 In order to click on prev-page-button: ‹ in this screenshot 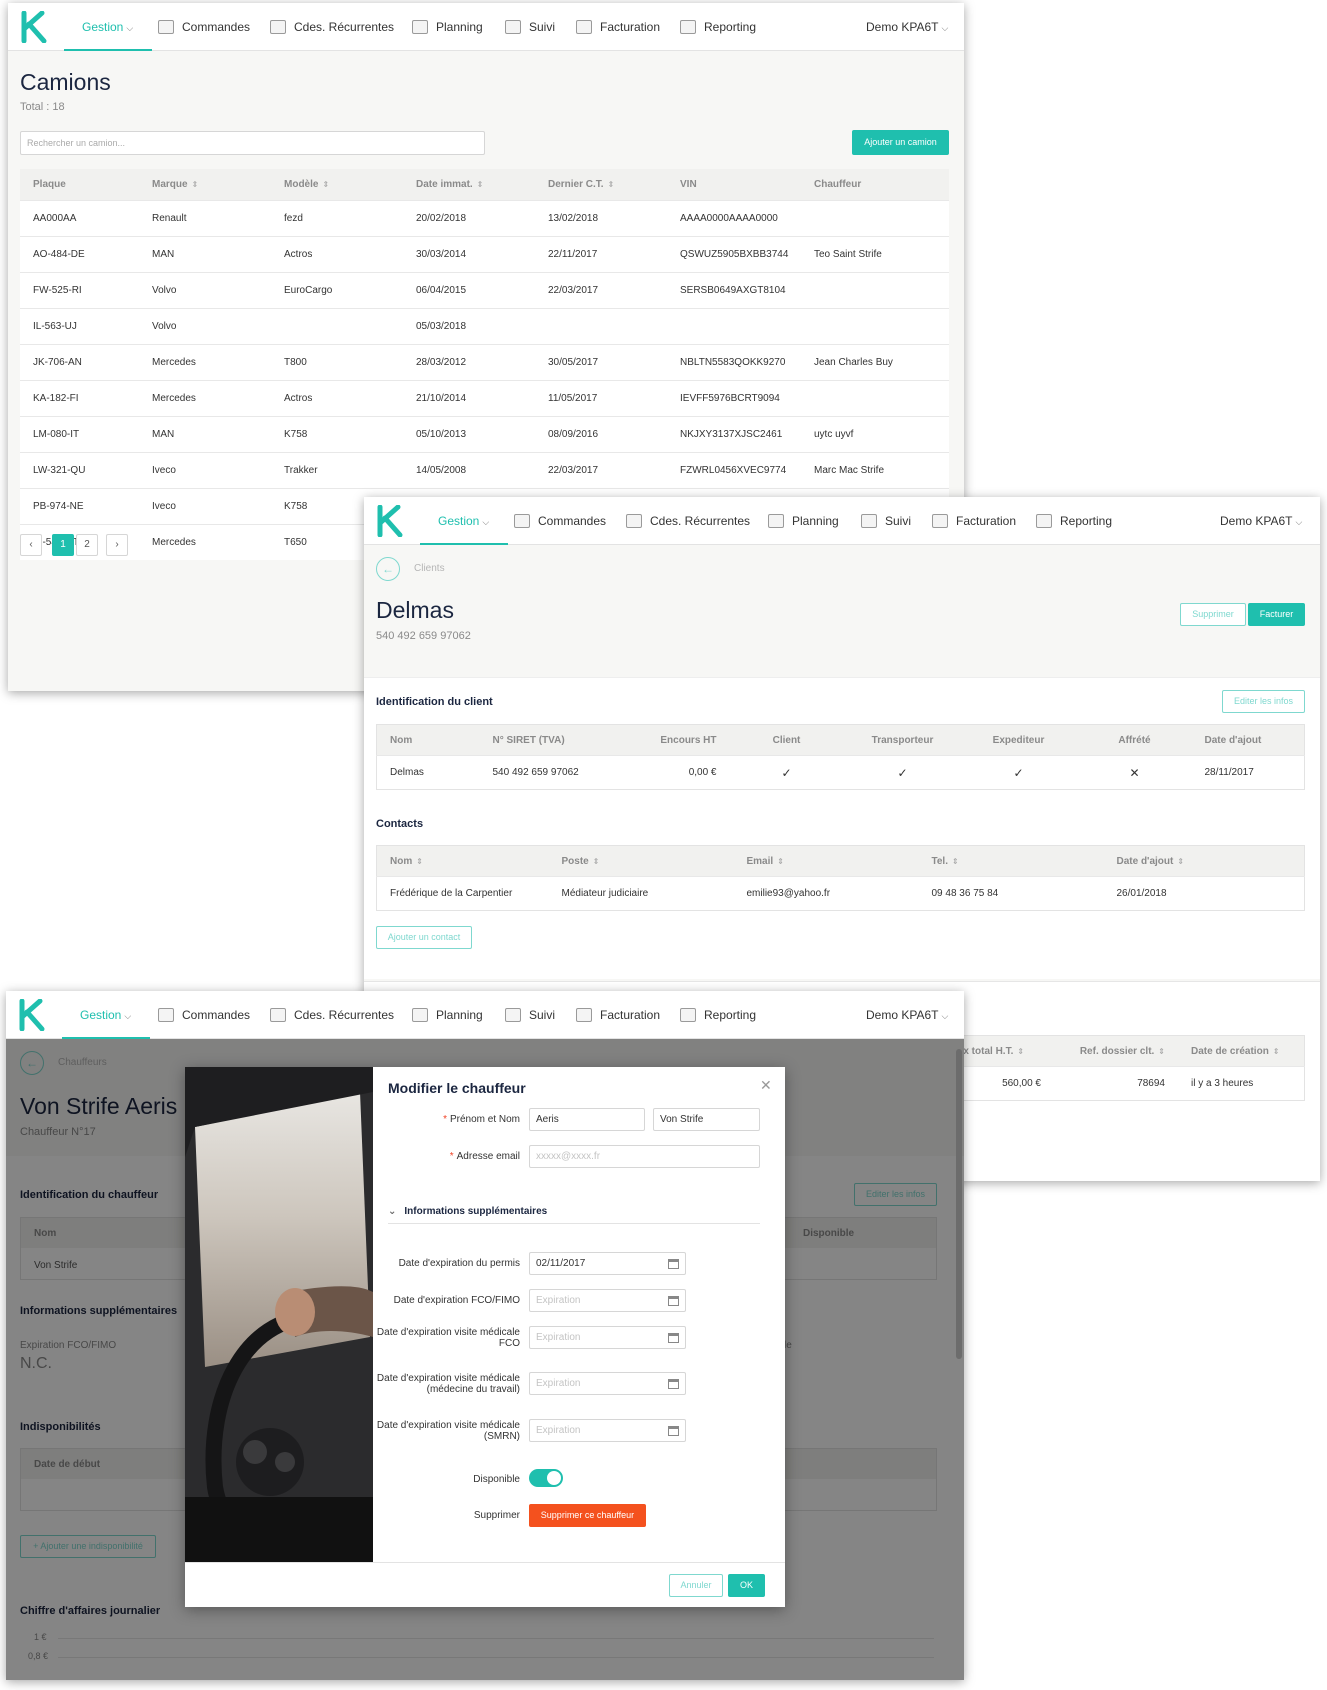, I will do `click(31, 545)`.